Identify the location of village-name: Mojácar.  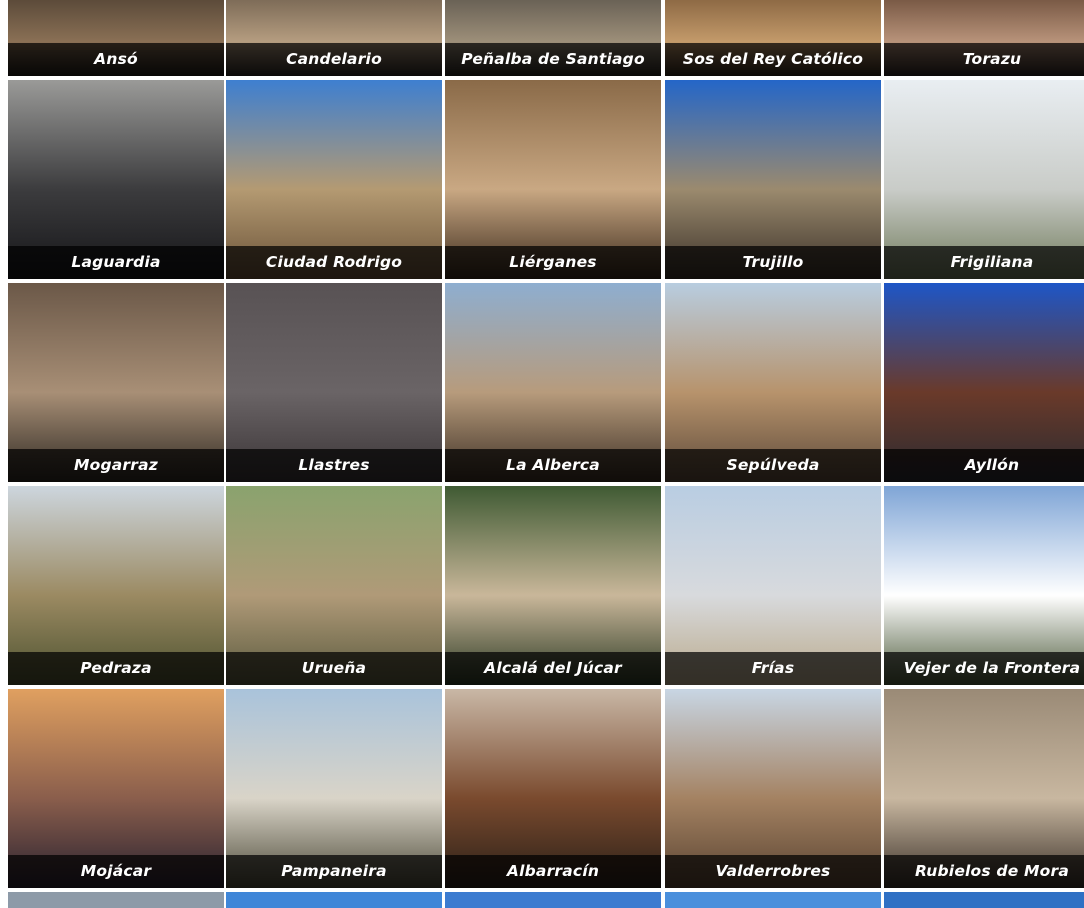
(116, 871).